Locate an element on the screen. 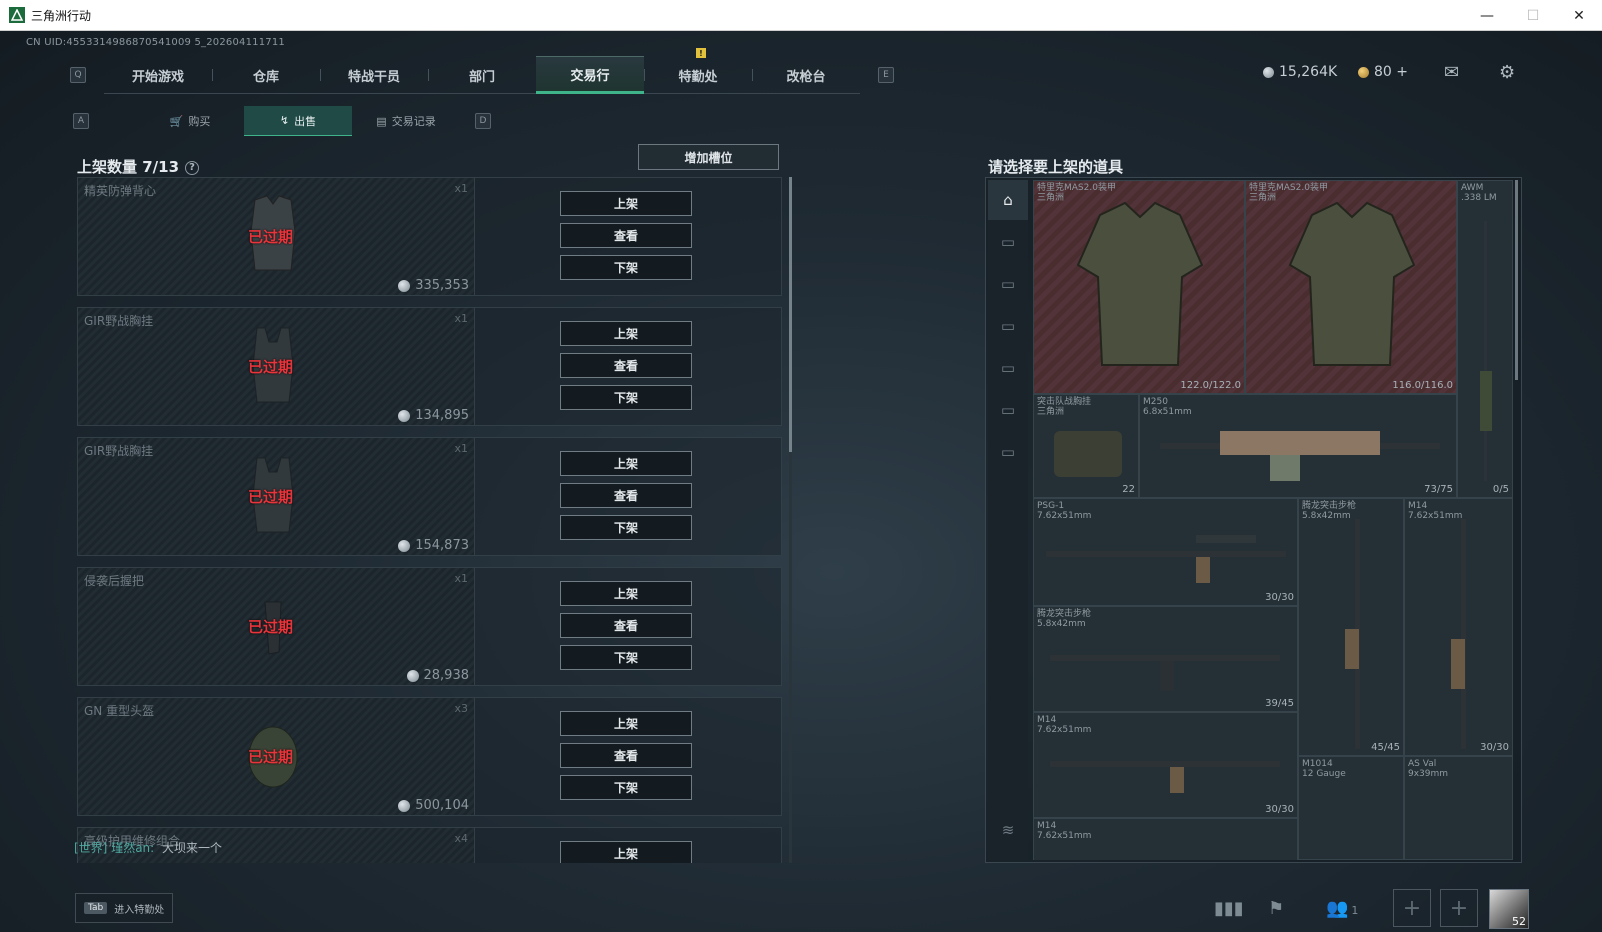  subtab-buy: 🛒 购买 is located at coordinates (190, 121).